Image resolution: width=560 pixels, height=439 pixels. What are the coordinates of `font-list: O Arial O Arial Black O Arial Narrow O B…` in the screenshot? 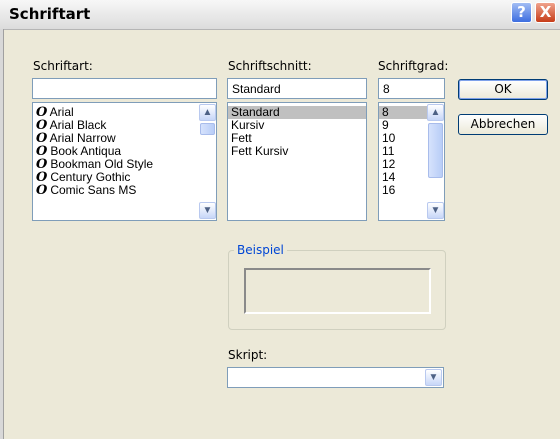 It's located at (124, 161).